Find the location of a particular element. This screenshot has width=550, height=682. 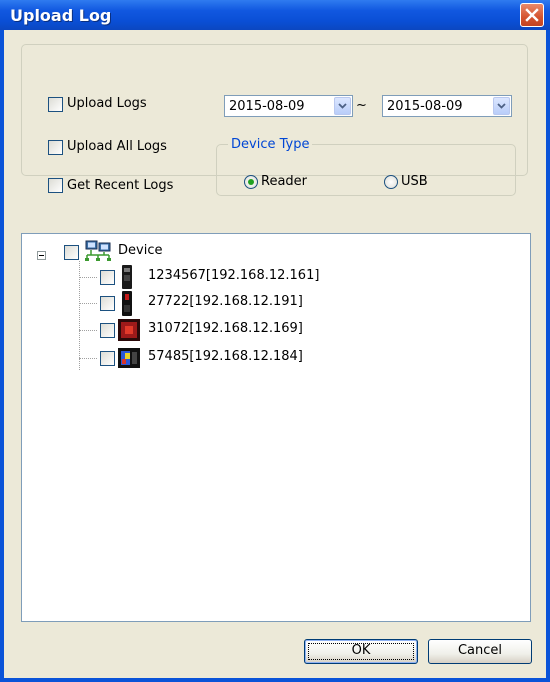

date-to-select: 2015-08-09 is located at coordinates (447, 106).